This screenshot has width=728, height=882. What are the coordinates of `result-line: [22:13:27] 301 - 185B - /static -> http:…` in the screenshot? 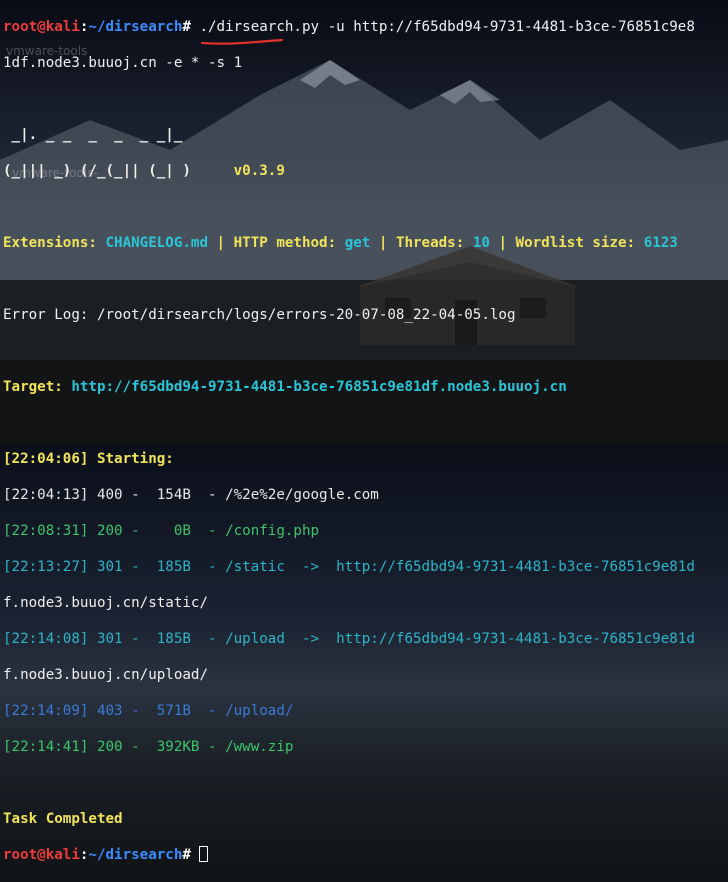 It's located at (349, 567).